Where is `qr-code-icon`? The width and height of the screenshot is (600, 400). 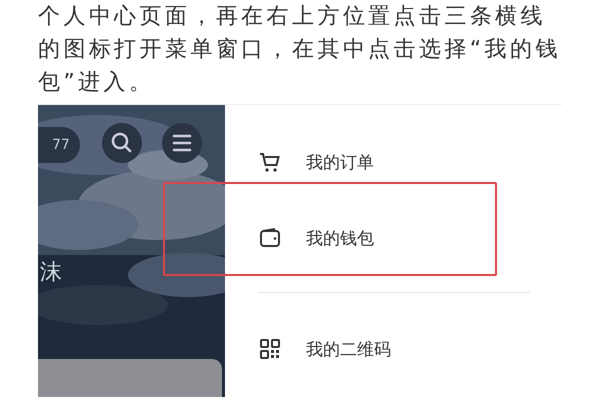
qr-code-icon is located at coordinates (270, 349).